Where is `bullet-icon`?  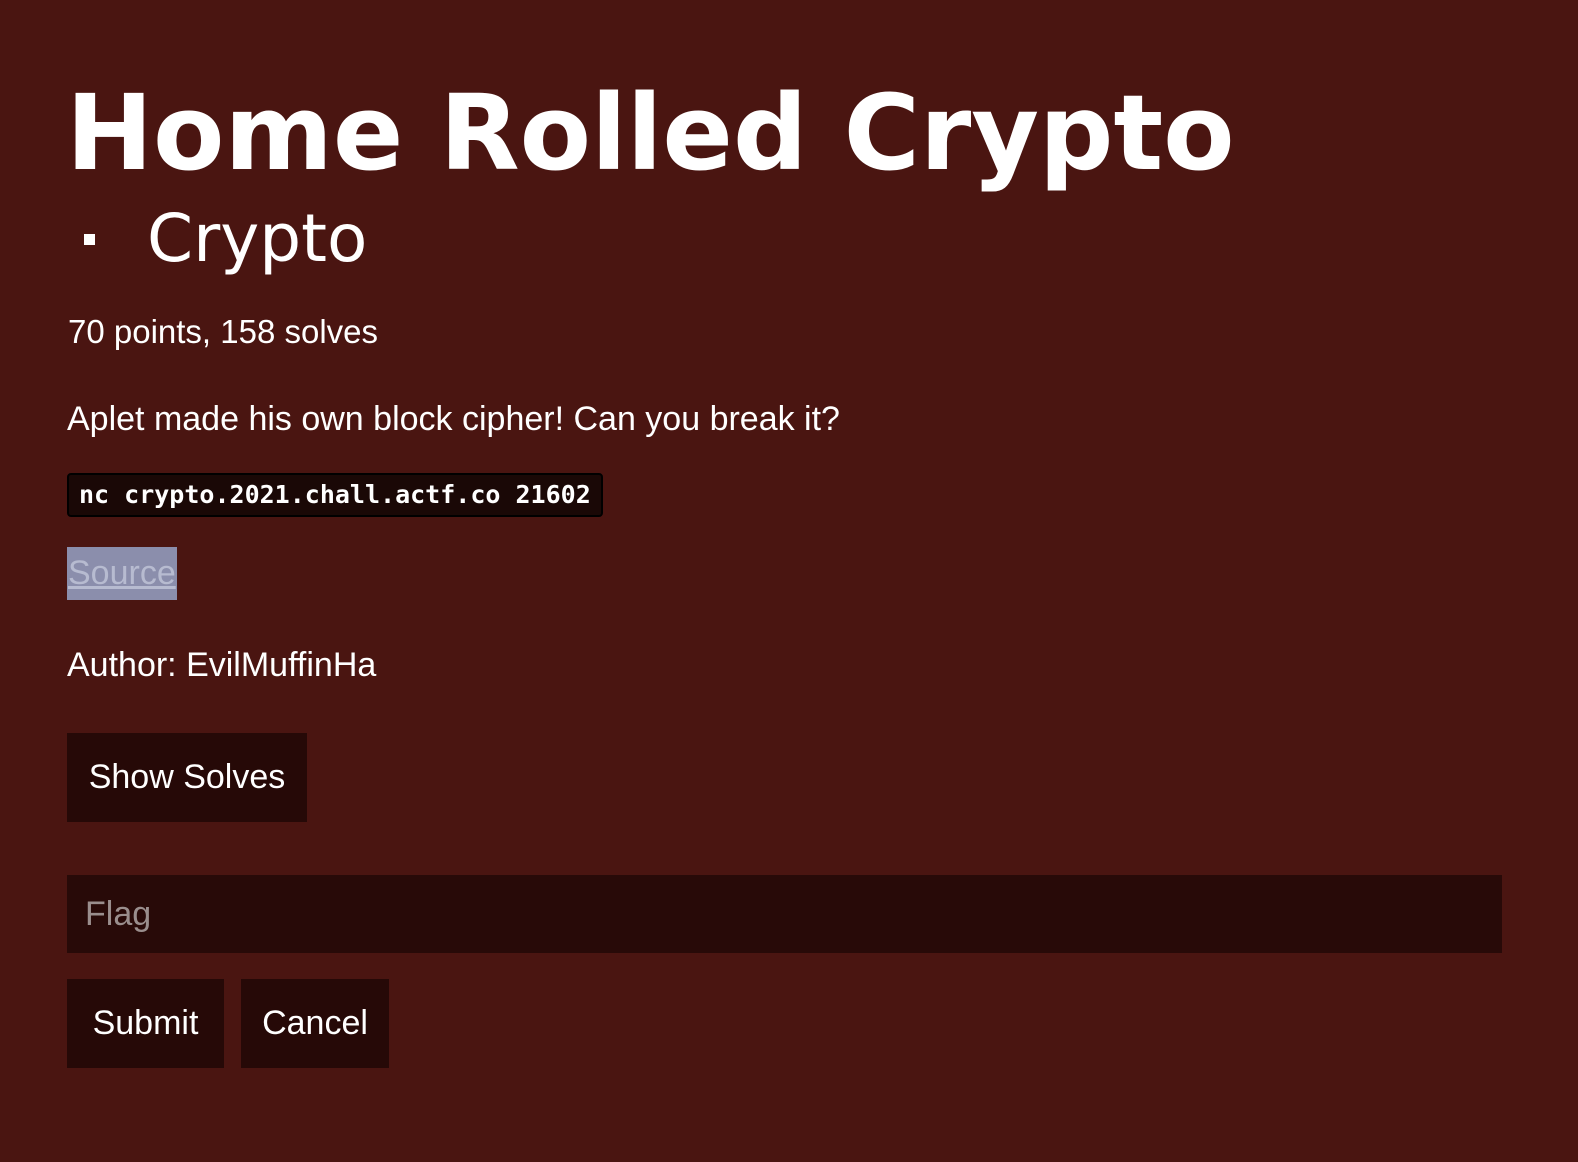
bullet-icon is located at coordinates (89, 239).